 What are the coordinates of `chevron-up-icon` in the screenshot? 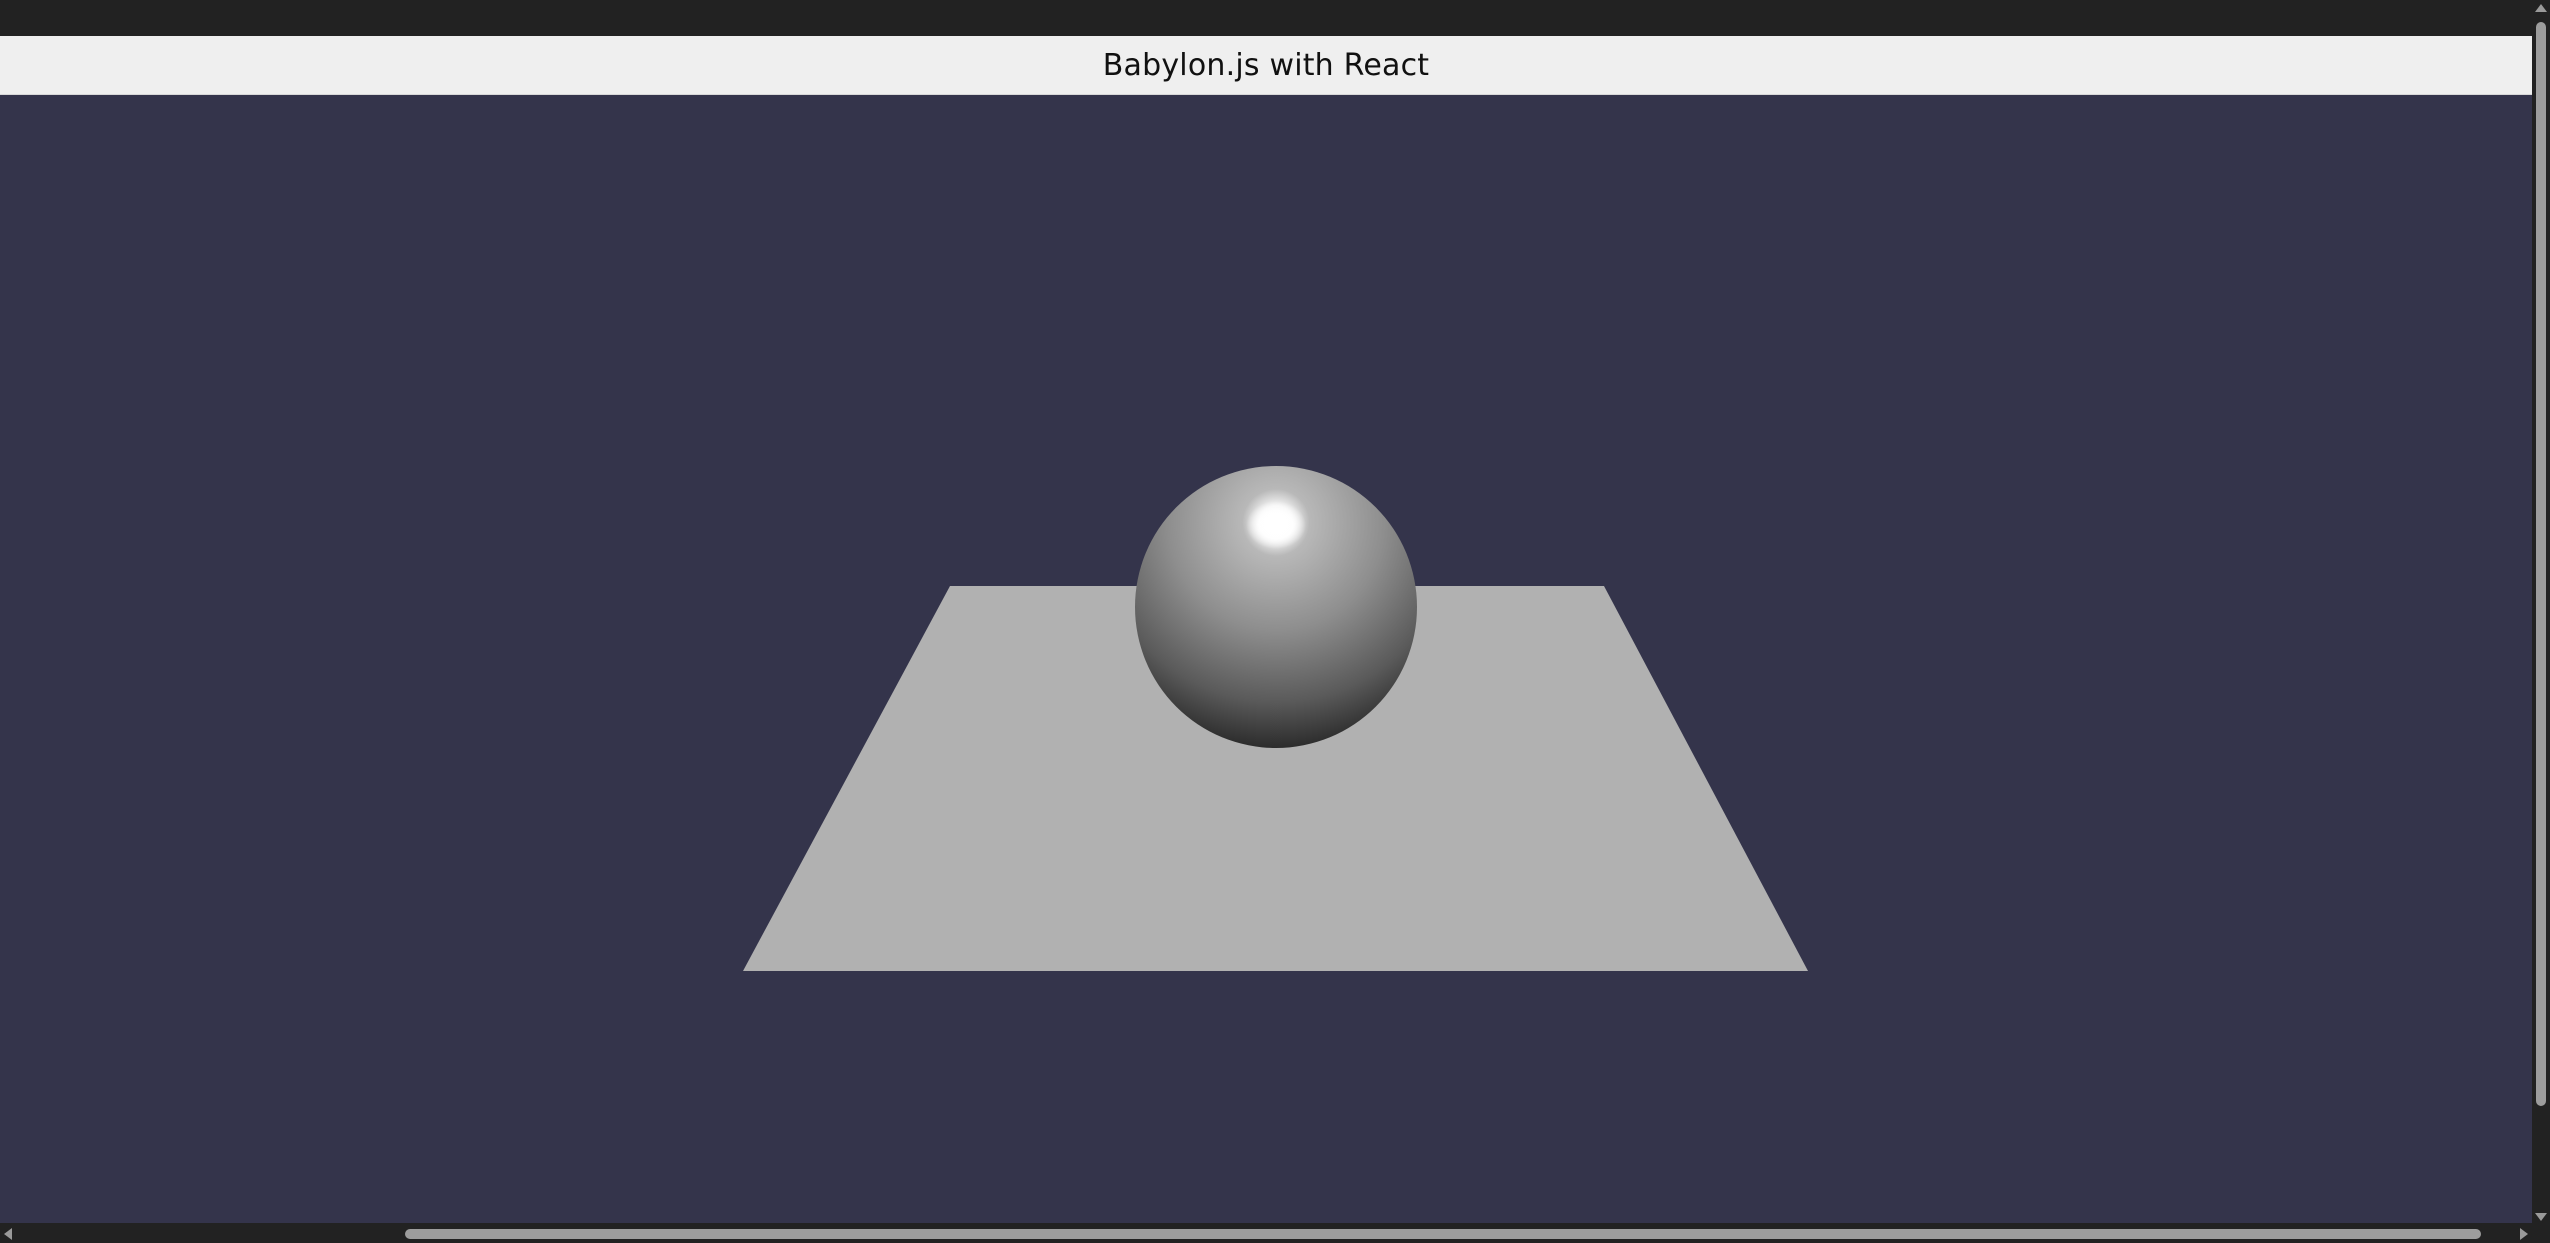 It's located at (2541, 8).